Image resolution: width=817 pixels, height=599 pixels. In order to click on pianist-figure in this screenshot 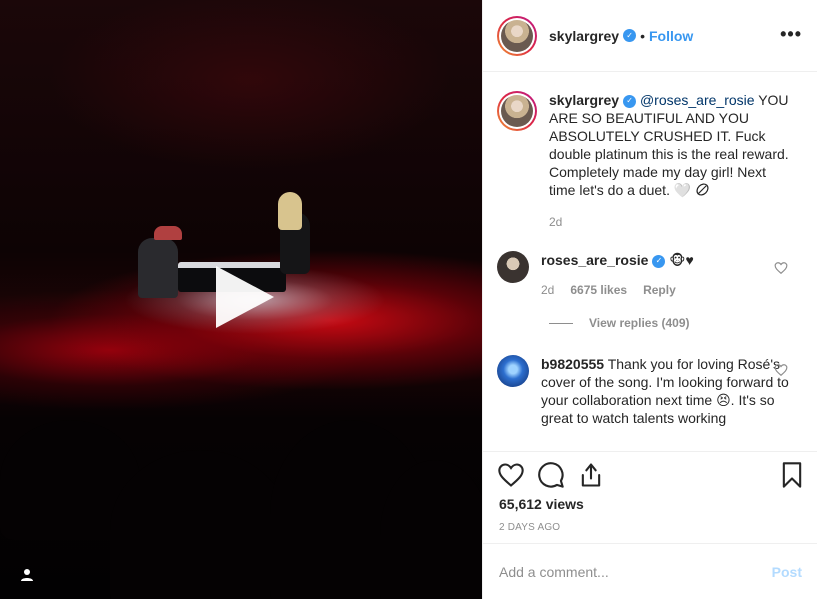, I will do `click(158, 268)`.